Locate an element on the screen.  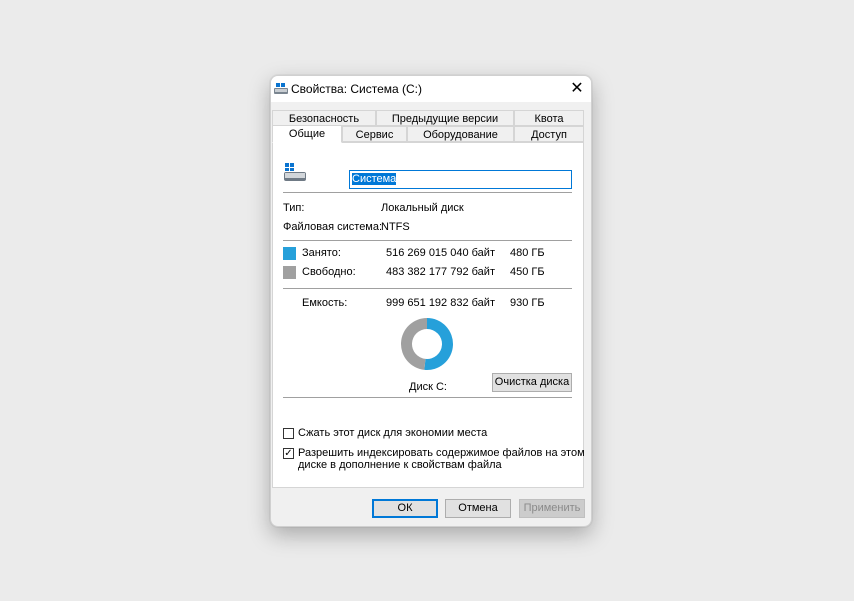
volume-name-input: Система is located at coordinates (460, 179).